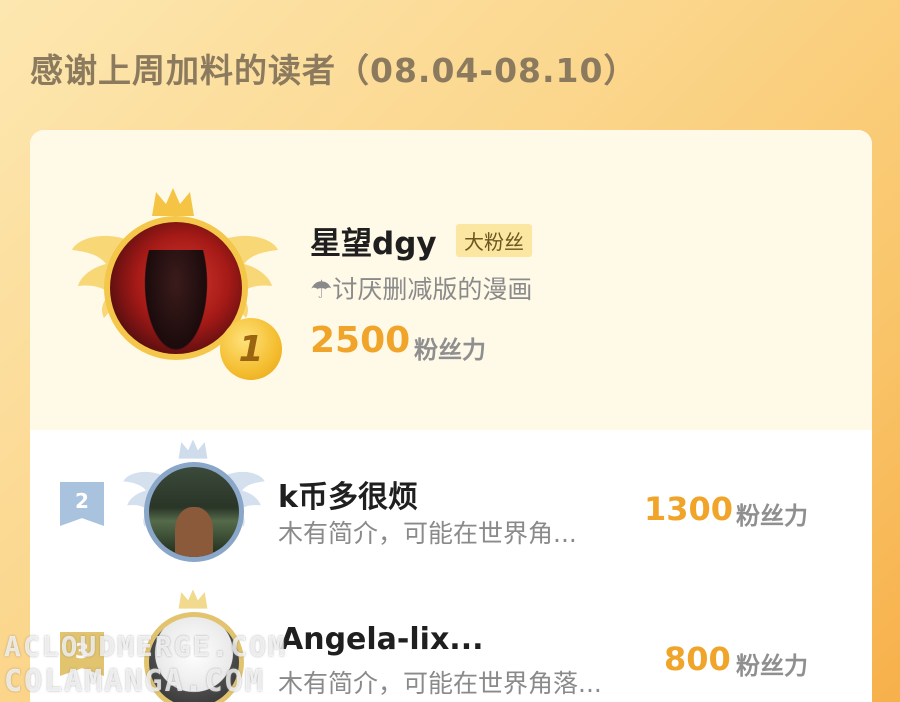  Describe the element at coordinates (251, 349) in the screenshot. I see `rank-badge: 1` at that location.